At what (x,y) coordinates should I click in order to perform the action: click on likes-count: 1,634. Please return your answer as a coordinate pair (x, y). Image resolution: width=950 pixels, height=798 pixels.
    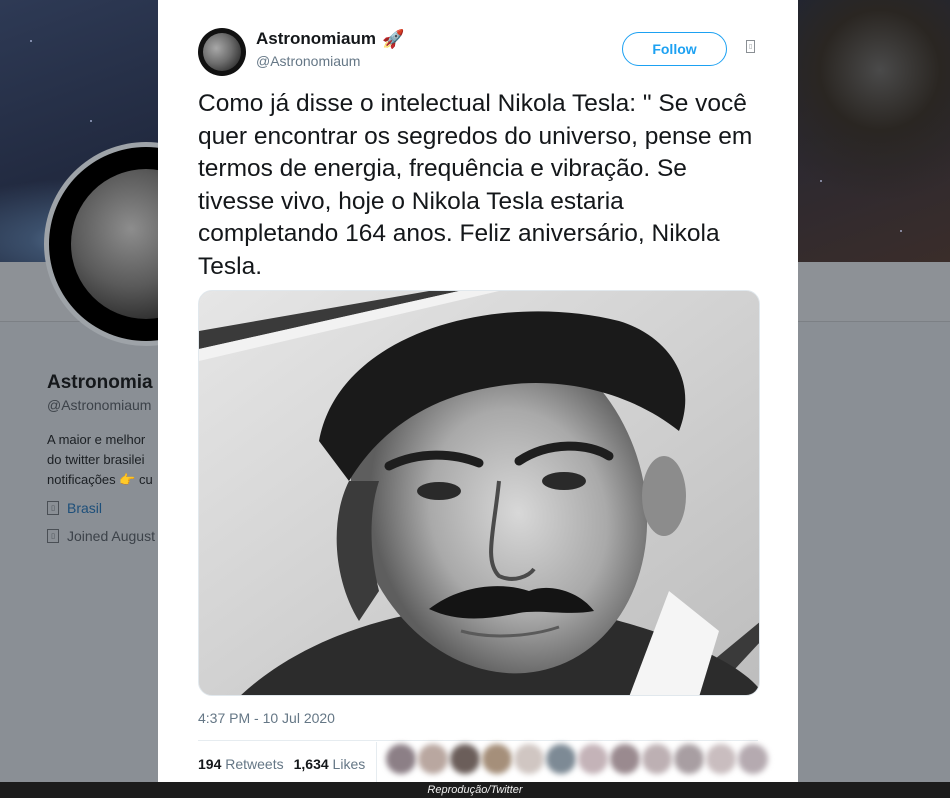
    Looking at the image, I should click on (311, 764).